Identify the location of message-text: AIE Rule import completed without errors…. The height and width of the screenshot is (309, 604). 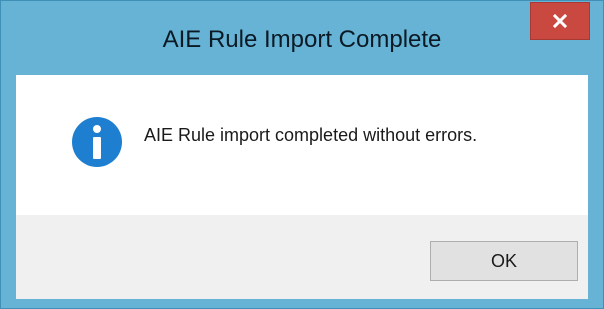
(311, 135).